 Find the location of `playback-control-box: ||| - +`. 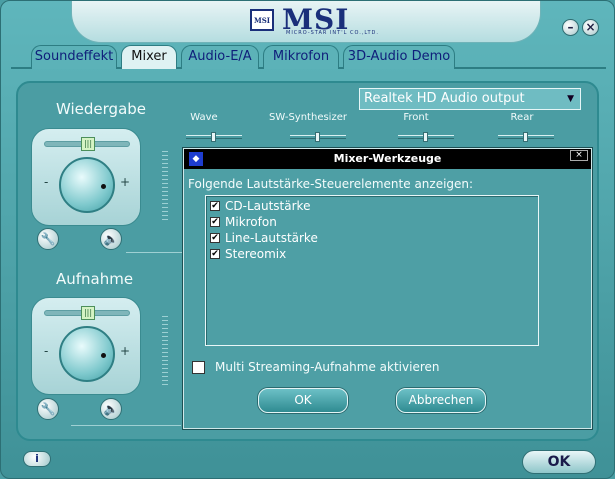

playback-control-box: ||| - + is located at coordinates (86, 177).